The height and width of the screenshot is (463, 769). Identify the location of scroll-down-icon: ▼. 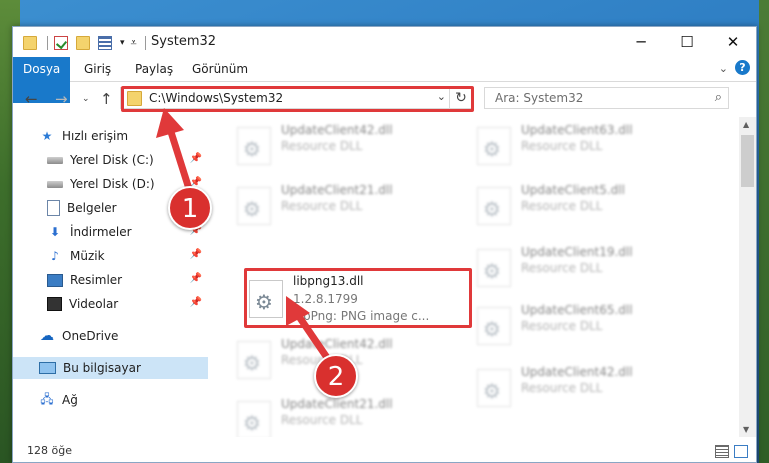
(746, 429).